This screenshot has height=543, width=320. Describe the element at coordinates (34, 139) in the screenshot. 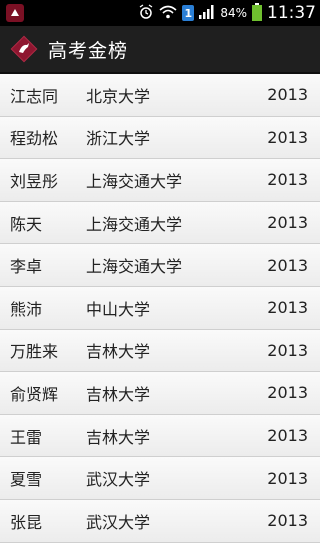

I see `student-name: 程劲松` at that location.